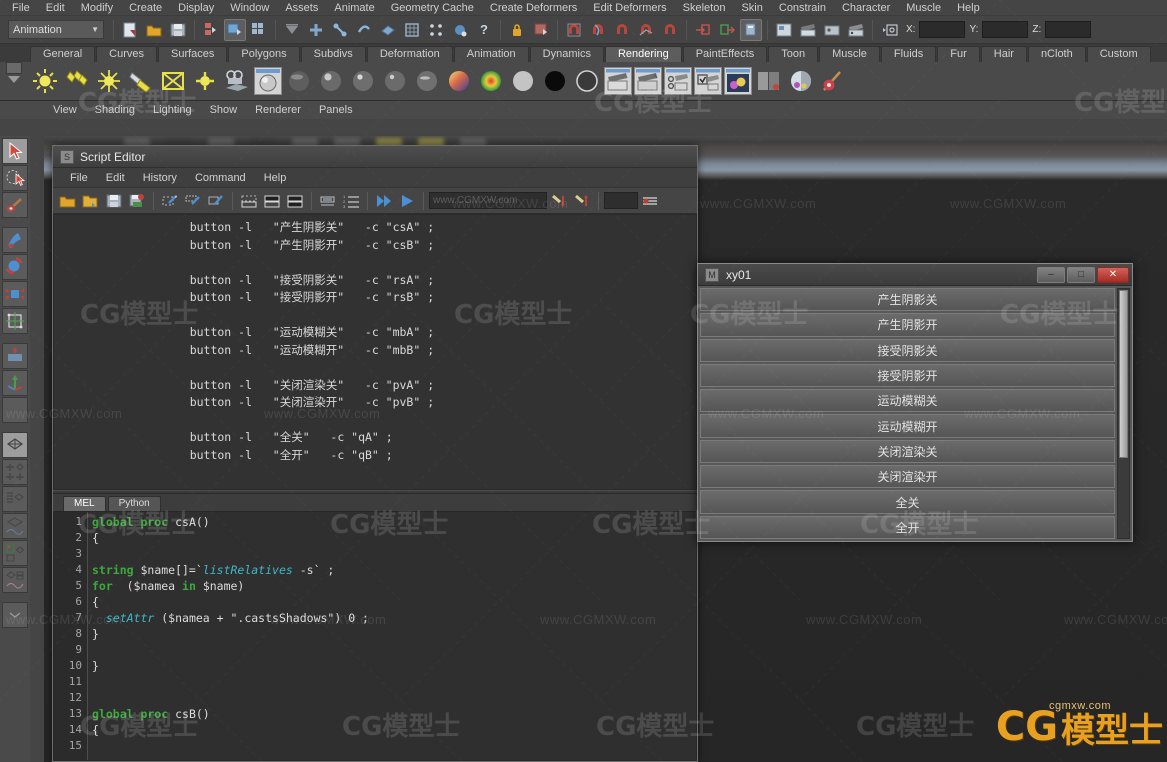  What do you see at coordinates (621, 200) in the screenshot?
I see `script-aux-input` at bounding box center [621, 200].